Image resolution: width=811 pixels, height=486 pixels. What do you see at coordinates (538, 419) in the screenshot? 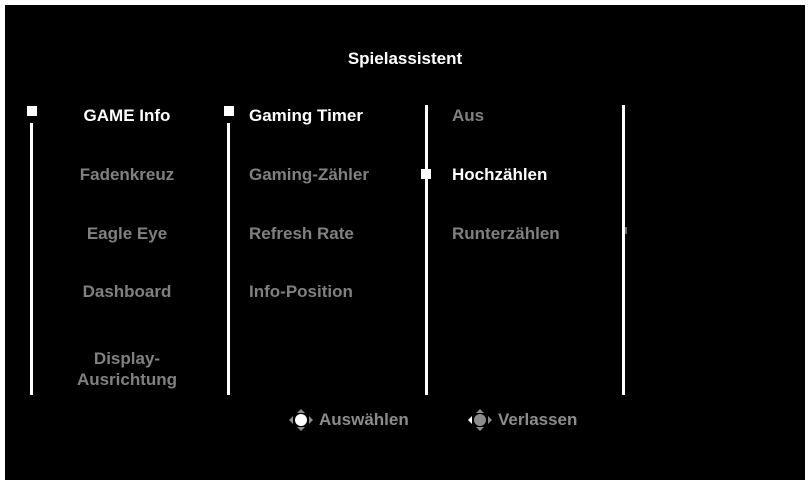
I see `exit-label: Verlassen` at bounding box center [538, 419].